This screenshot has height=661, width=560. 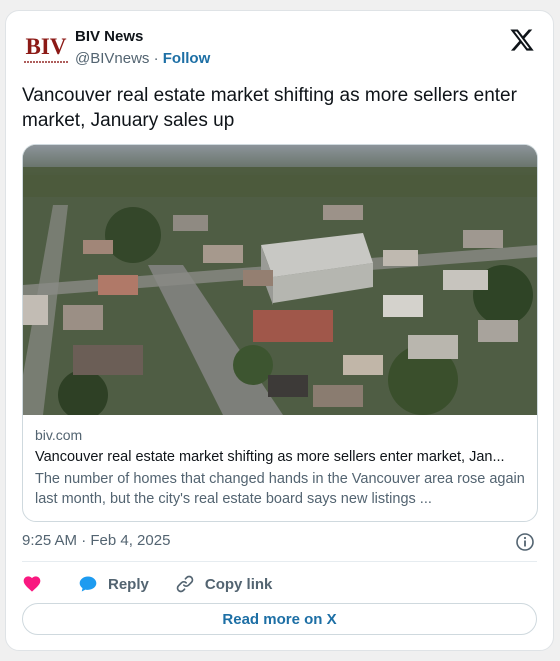 What do you see at coordinates (279, 561) in the screenshot?
I see `divider` at bounding box center [279, 561].